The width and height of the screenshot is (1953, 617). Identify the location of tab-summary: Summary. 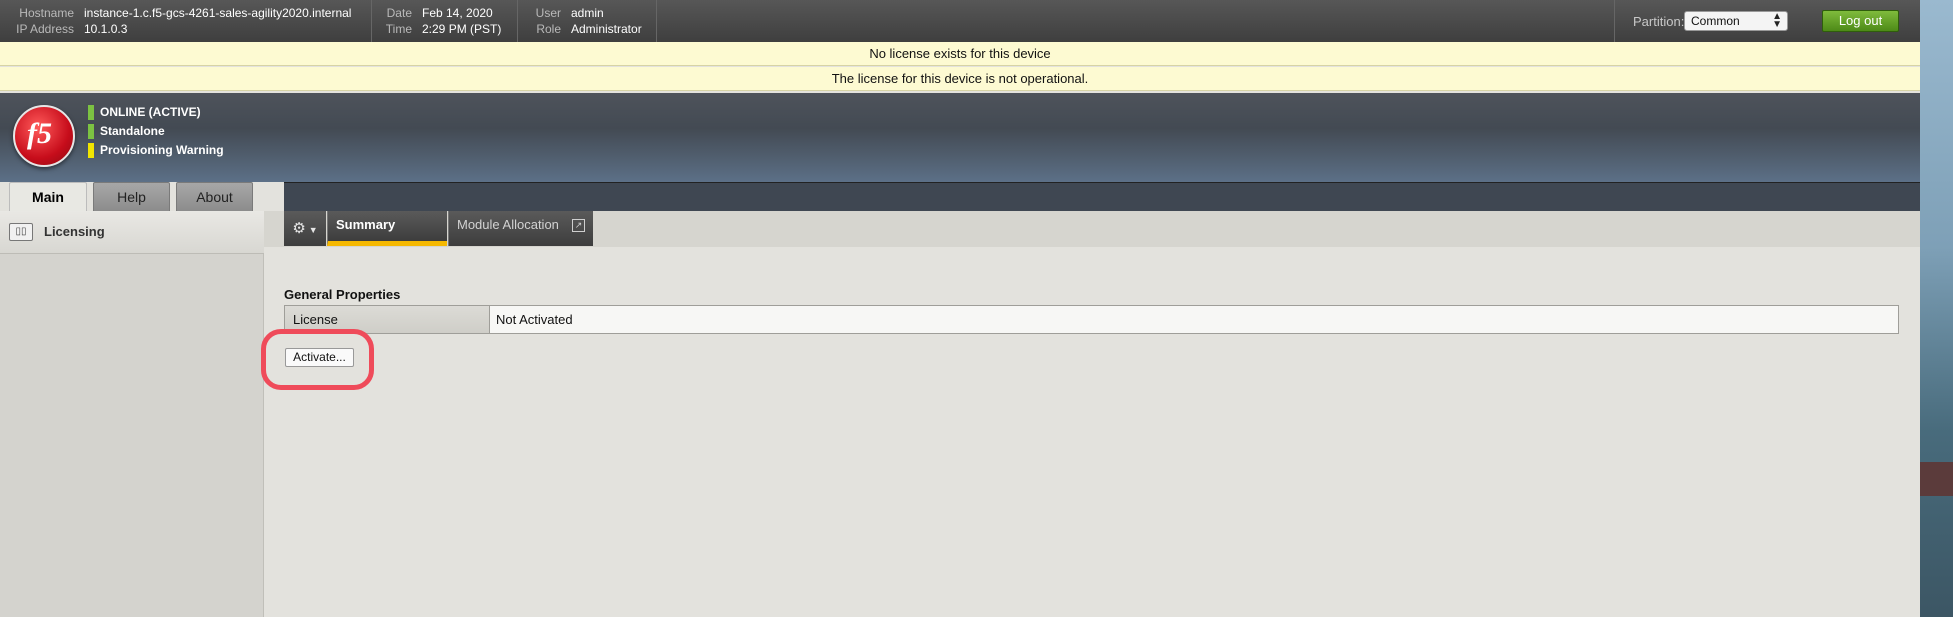
(387, 228).